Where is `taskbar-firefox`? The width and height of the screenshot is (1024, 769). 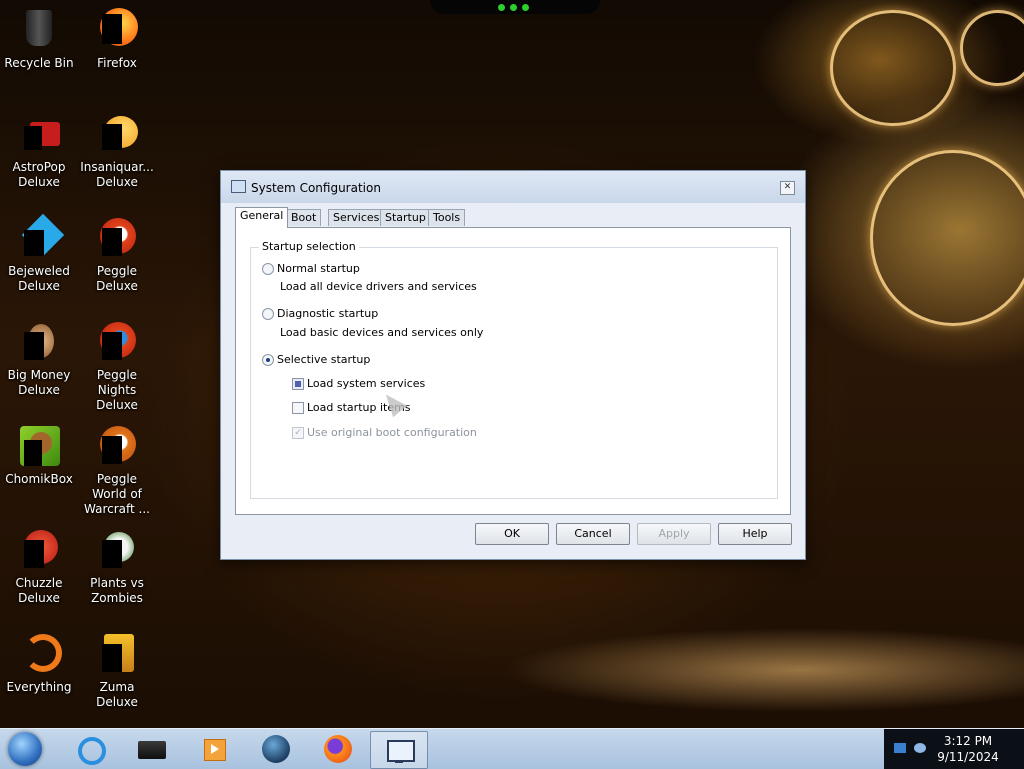
taskbar-firefox is located at coordinates (338, 749).